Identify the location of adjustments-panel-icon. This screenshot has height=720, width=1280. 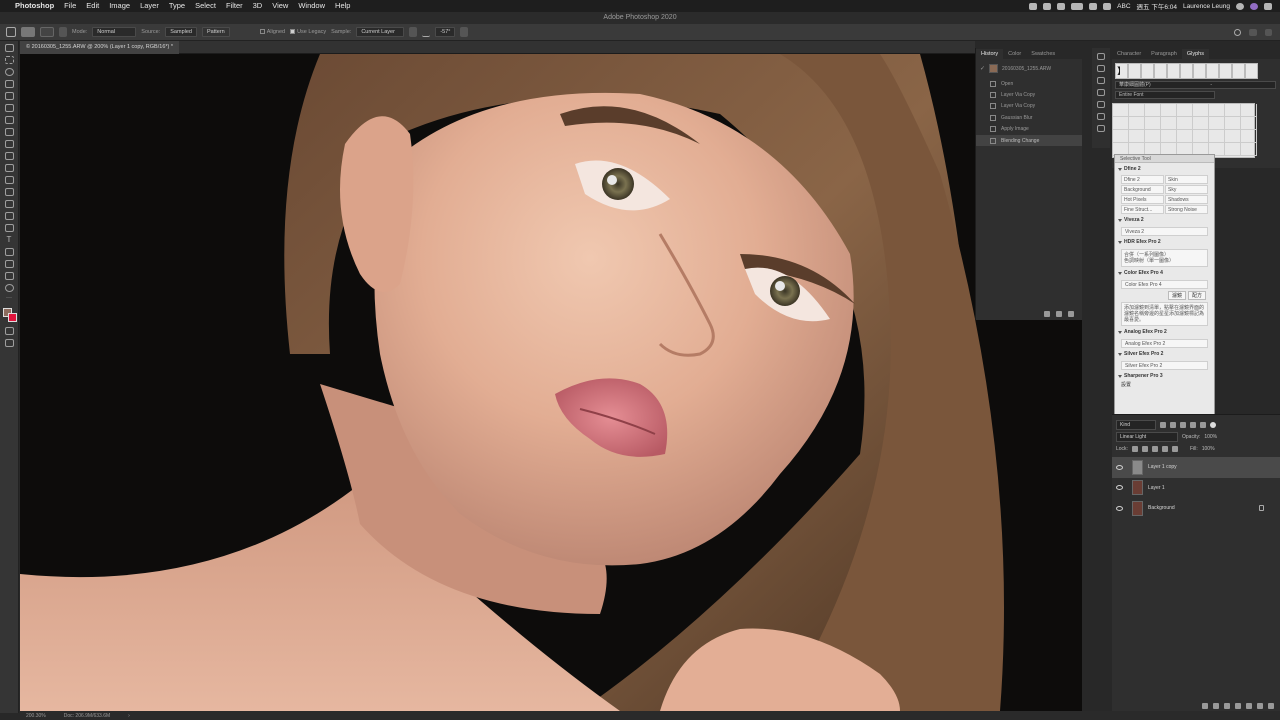
(1101, 92).